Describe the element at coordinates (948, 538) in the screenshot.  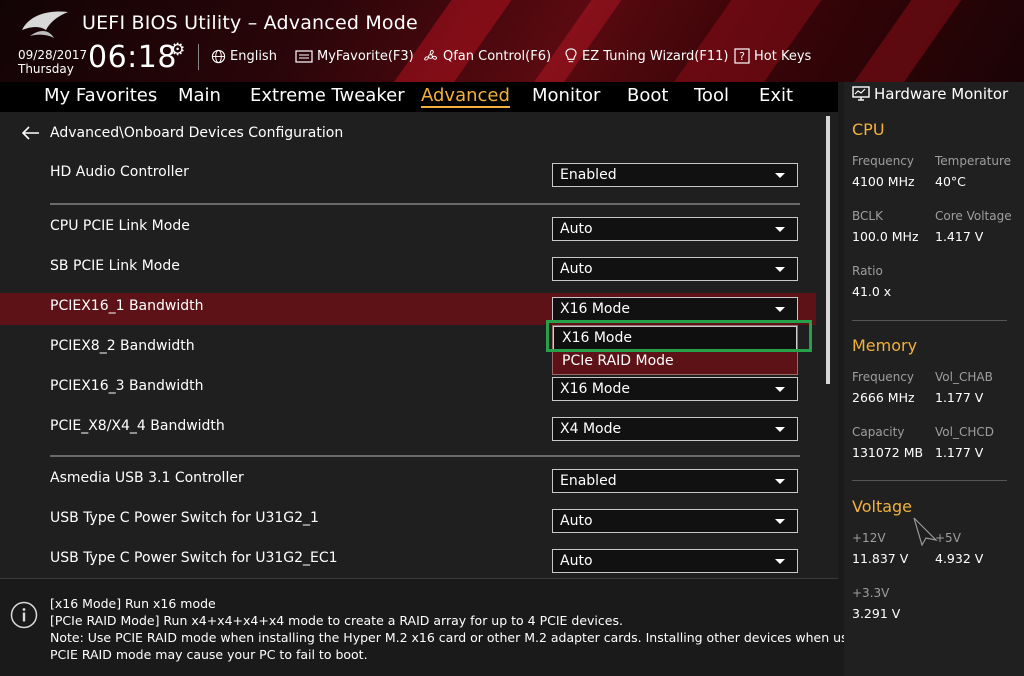
I see `voltage-5v-label: +5V` at that location.